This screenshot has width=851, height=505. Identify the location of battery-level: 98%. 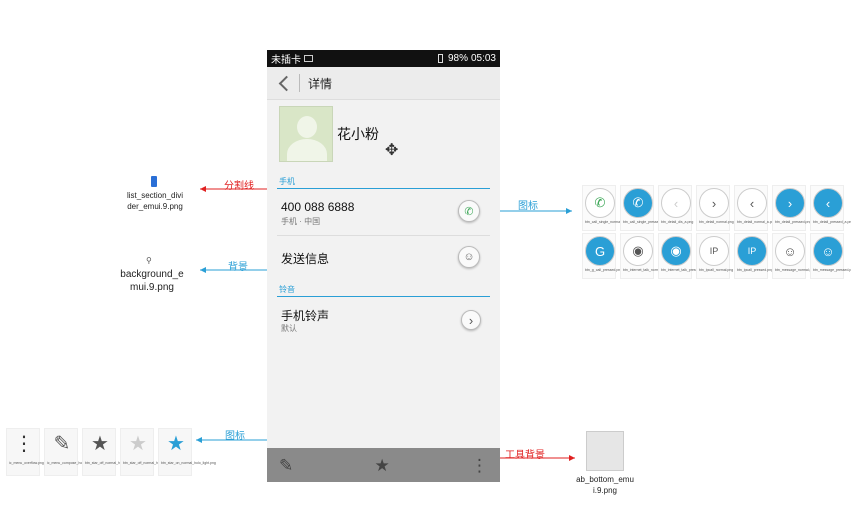
(457, 58).